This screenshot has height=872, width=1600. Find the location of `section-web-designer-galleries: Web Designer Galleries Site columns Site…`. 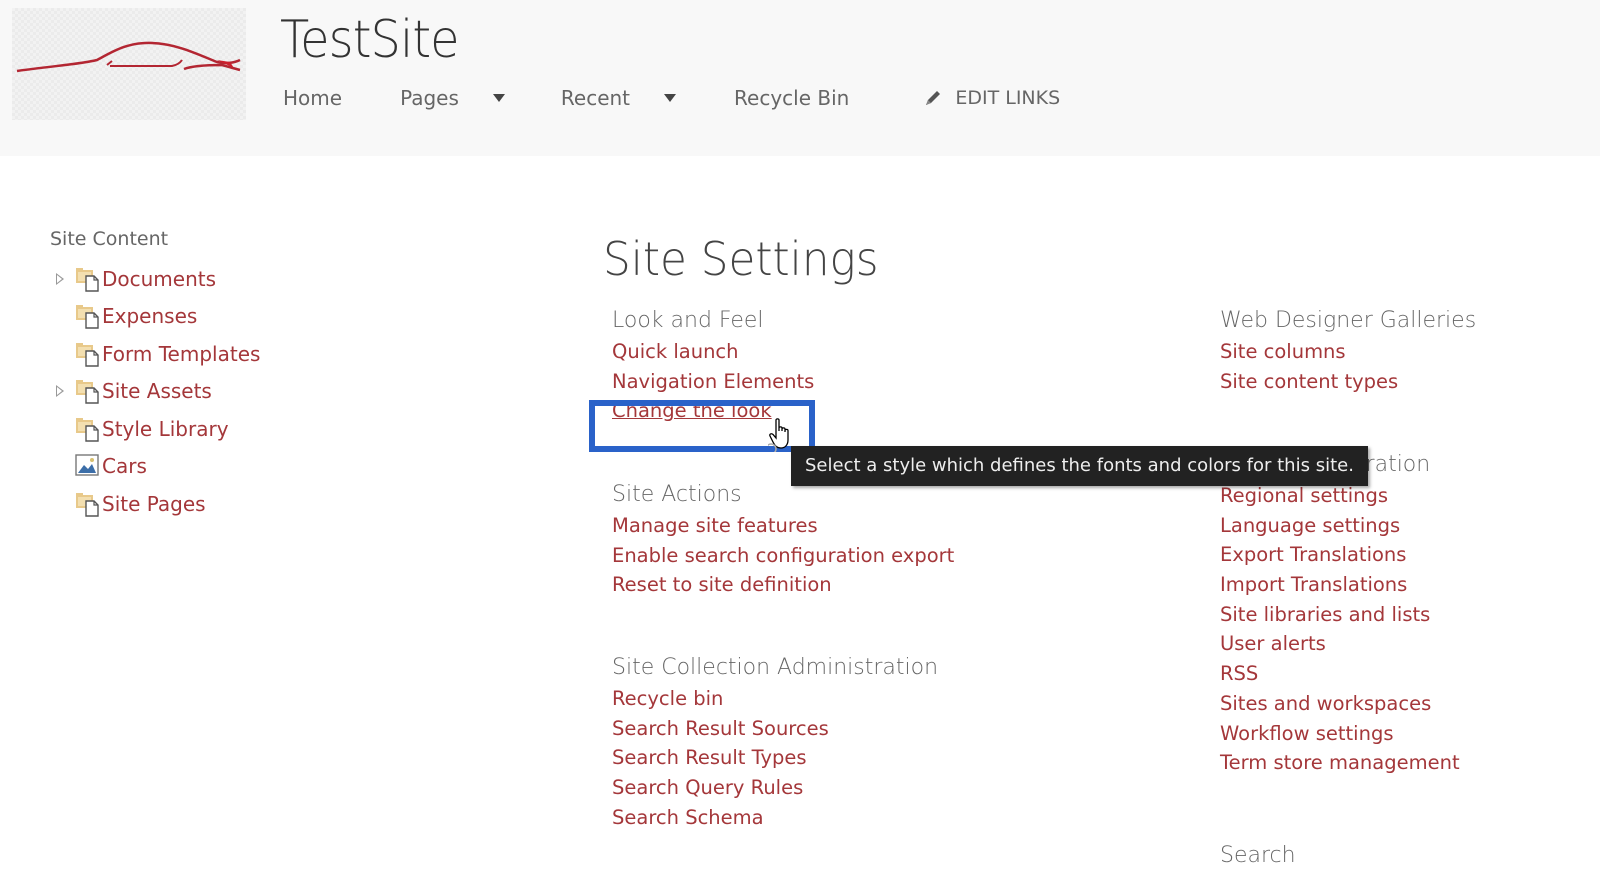

section-web-designer-galleries: Web Designer Galleries Site columns Site… is located at coordinates (1348, 350).